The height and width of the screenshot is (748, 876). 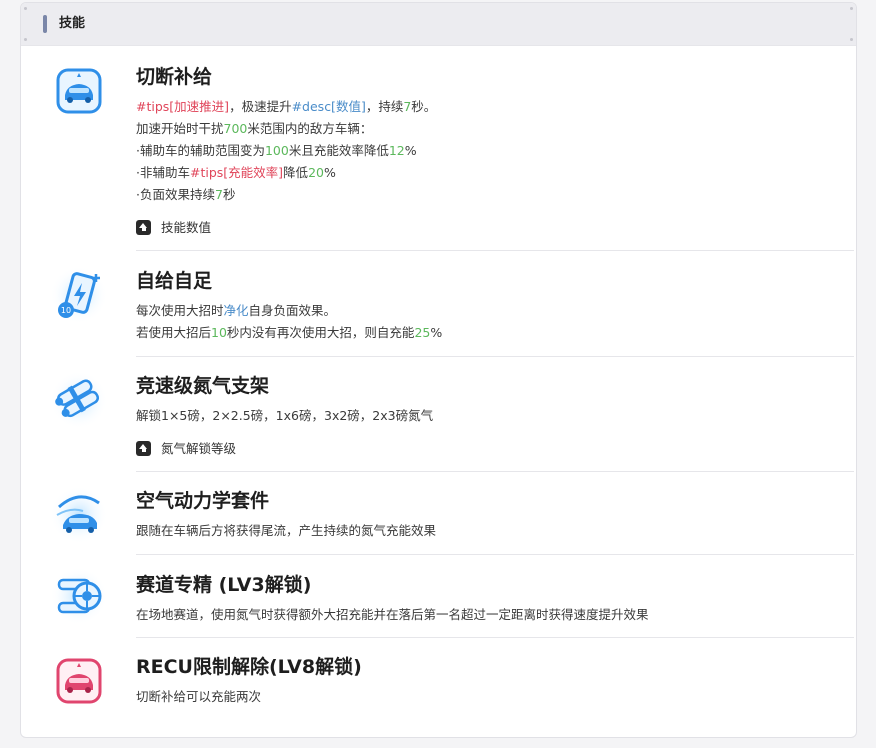 What do you see at coordinates (174, 332) in the screenshot?
I see `plain-text: 若使用大招后` at bounding box center [174, 332].